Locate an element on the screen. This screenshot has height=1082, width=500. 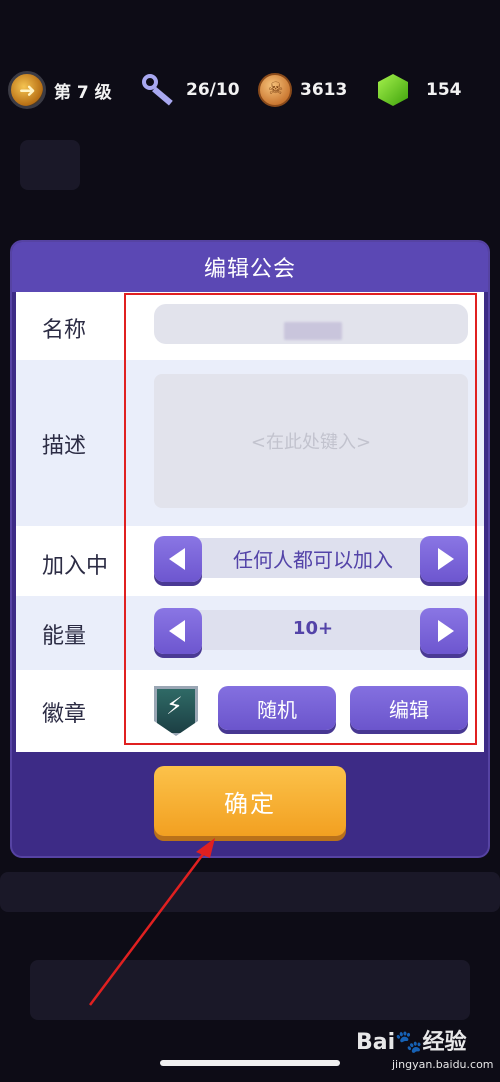
coins-stat: 3613 is located at coordinates (302, 90).